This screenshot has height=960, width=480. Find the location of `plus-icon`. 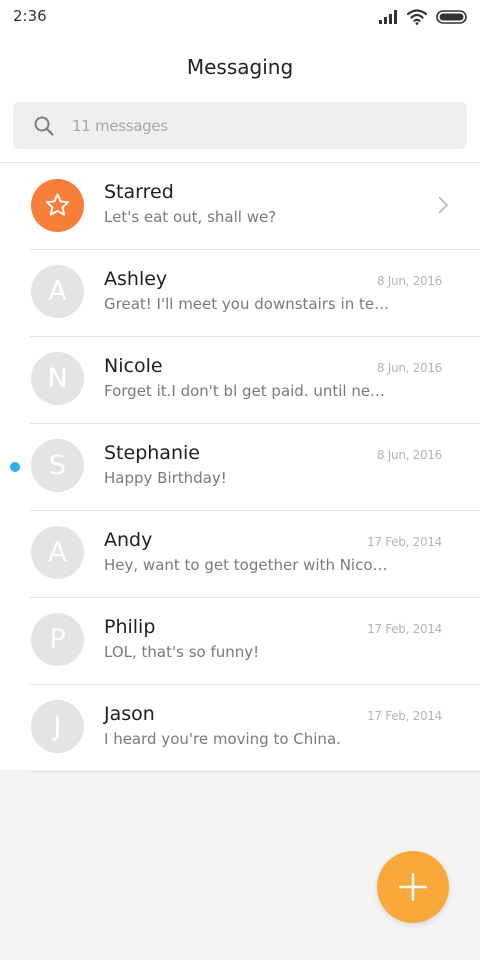

plus-icon is located at coordinates (413, 887).